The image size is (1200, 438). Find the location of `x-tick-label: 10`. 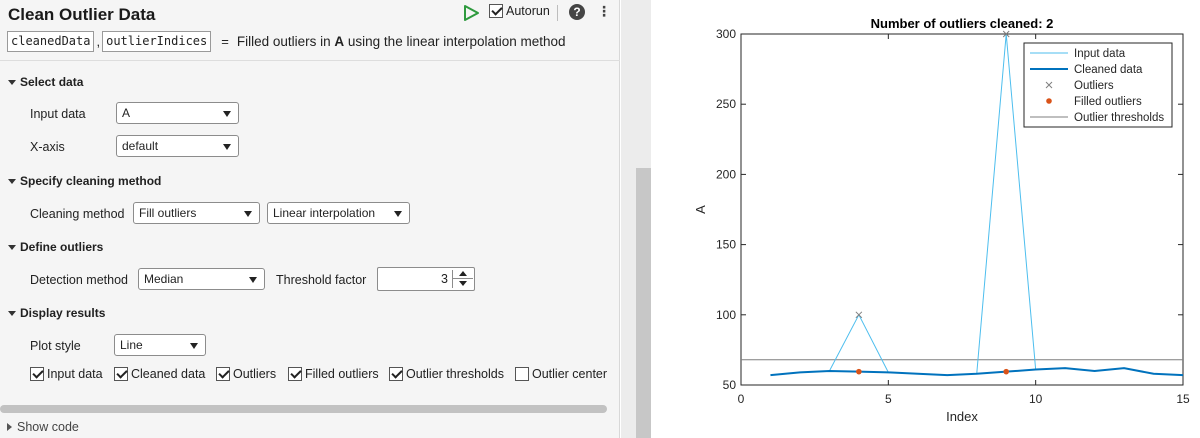

x-tick-label: 10 is located at coordinates (1036, 399).